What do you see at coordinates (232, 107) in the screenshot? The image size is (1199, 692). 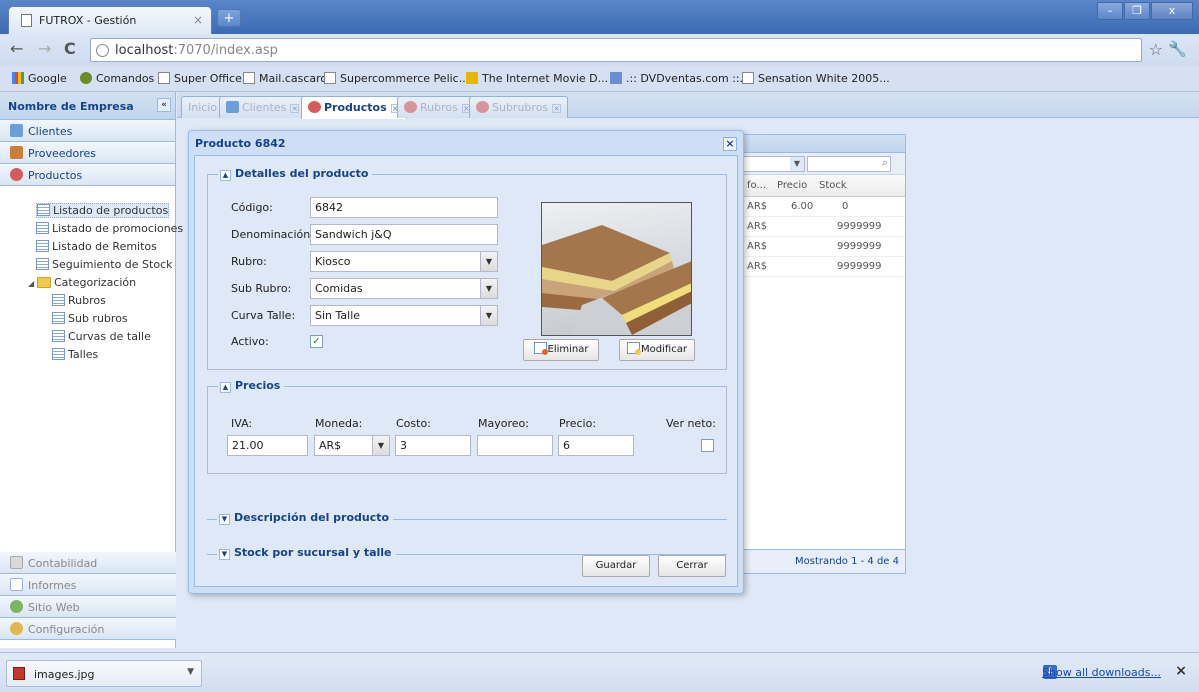 I see `users-icon` at bounding box center [232, 107].